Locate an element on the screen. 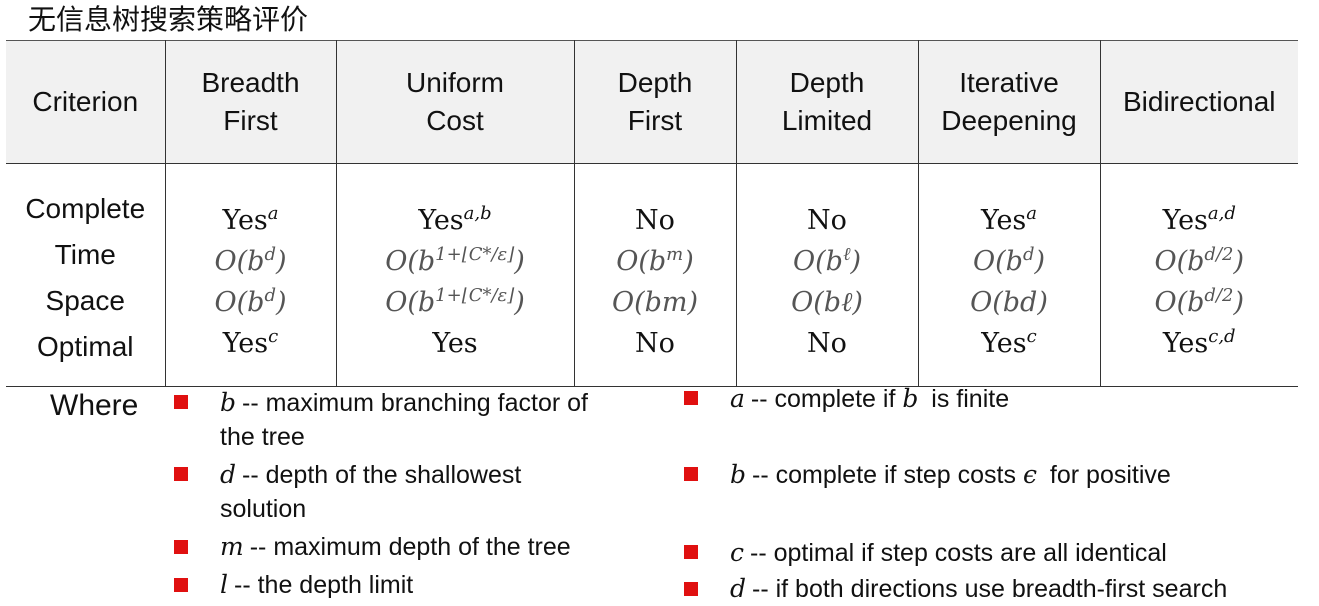  value-space: O(bm) is located at coordinates (655, 302).